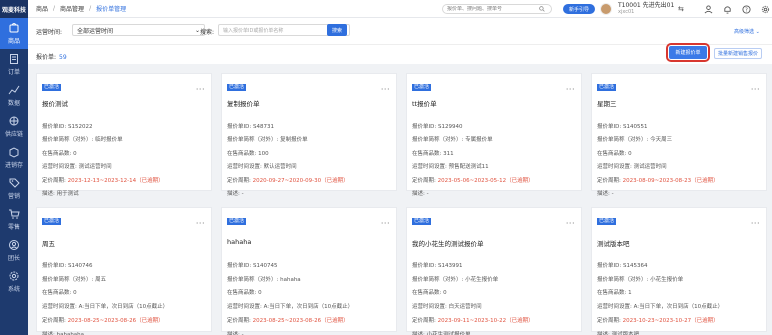 The height and width of the screenshot is (335, 772). I want to click on card-id: 报价单ID: S140746, so click(67, 266).